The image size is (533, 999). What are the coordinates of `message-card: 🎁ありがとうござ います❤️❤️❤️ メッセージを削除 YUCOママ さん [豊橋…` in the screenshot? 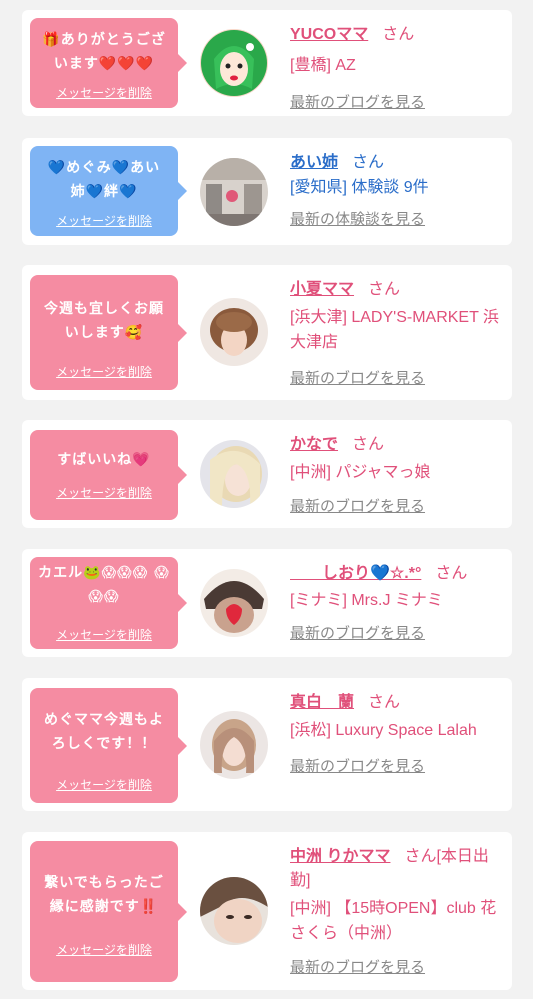 It's located at (267, 63).